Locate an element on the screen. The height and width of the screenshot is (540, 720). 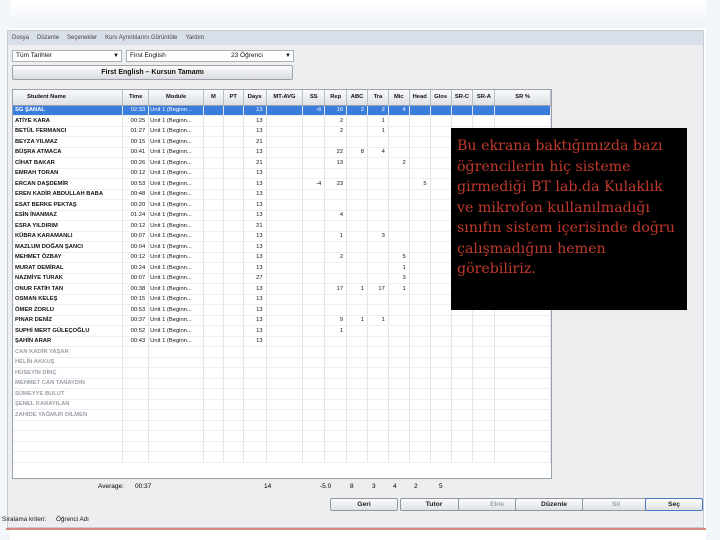
column-header: Mic is located at coordinates (399, 98).